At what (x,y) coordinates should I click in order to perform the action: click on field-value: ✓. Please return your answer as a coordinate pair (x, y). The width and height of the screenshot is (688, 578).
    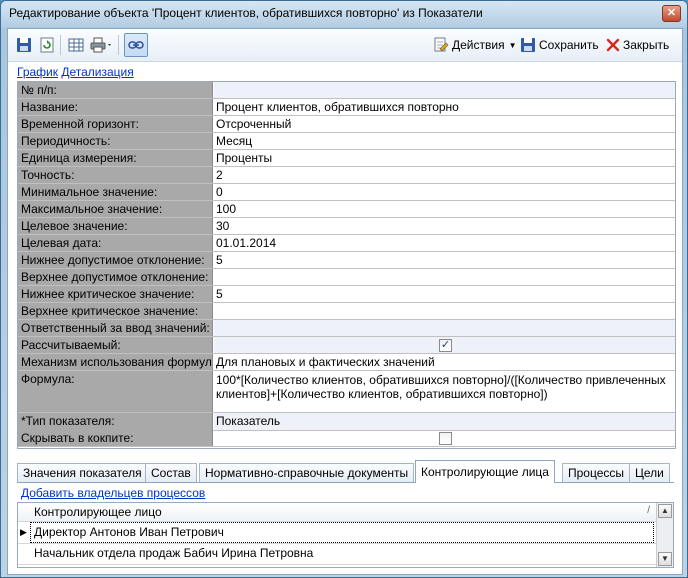
    Looking at the image, I should click on (444, 345).